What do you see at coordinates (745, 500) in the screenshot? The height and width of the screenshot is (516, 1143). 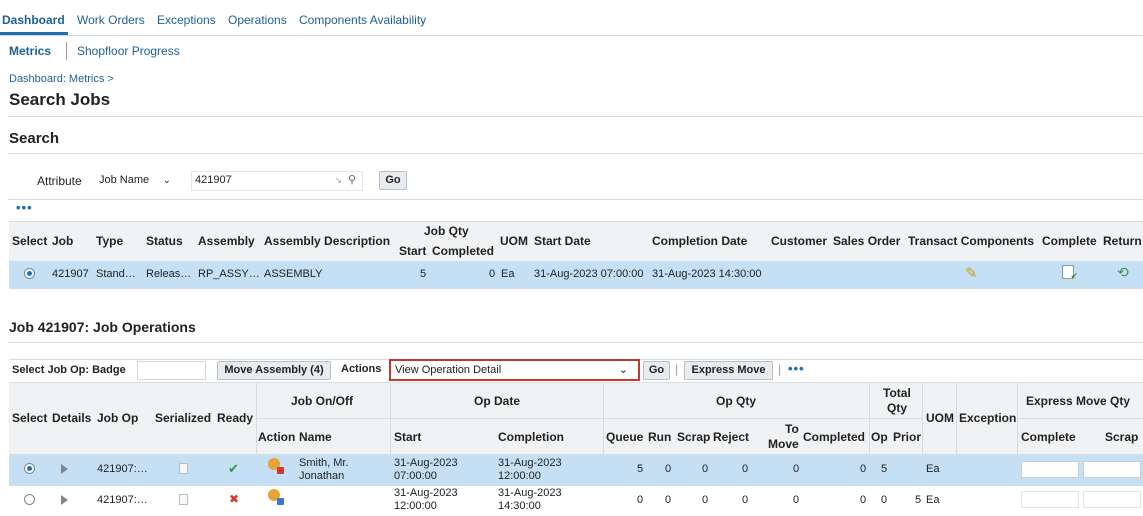 I see `op-reject: 0` at bounding box center [745, 500].